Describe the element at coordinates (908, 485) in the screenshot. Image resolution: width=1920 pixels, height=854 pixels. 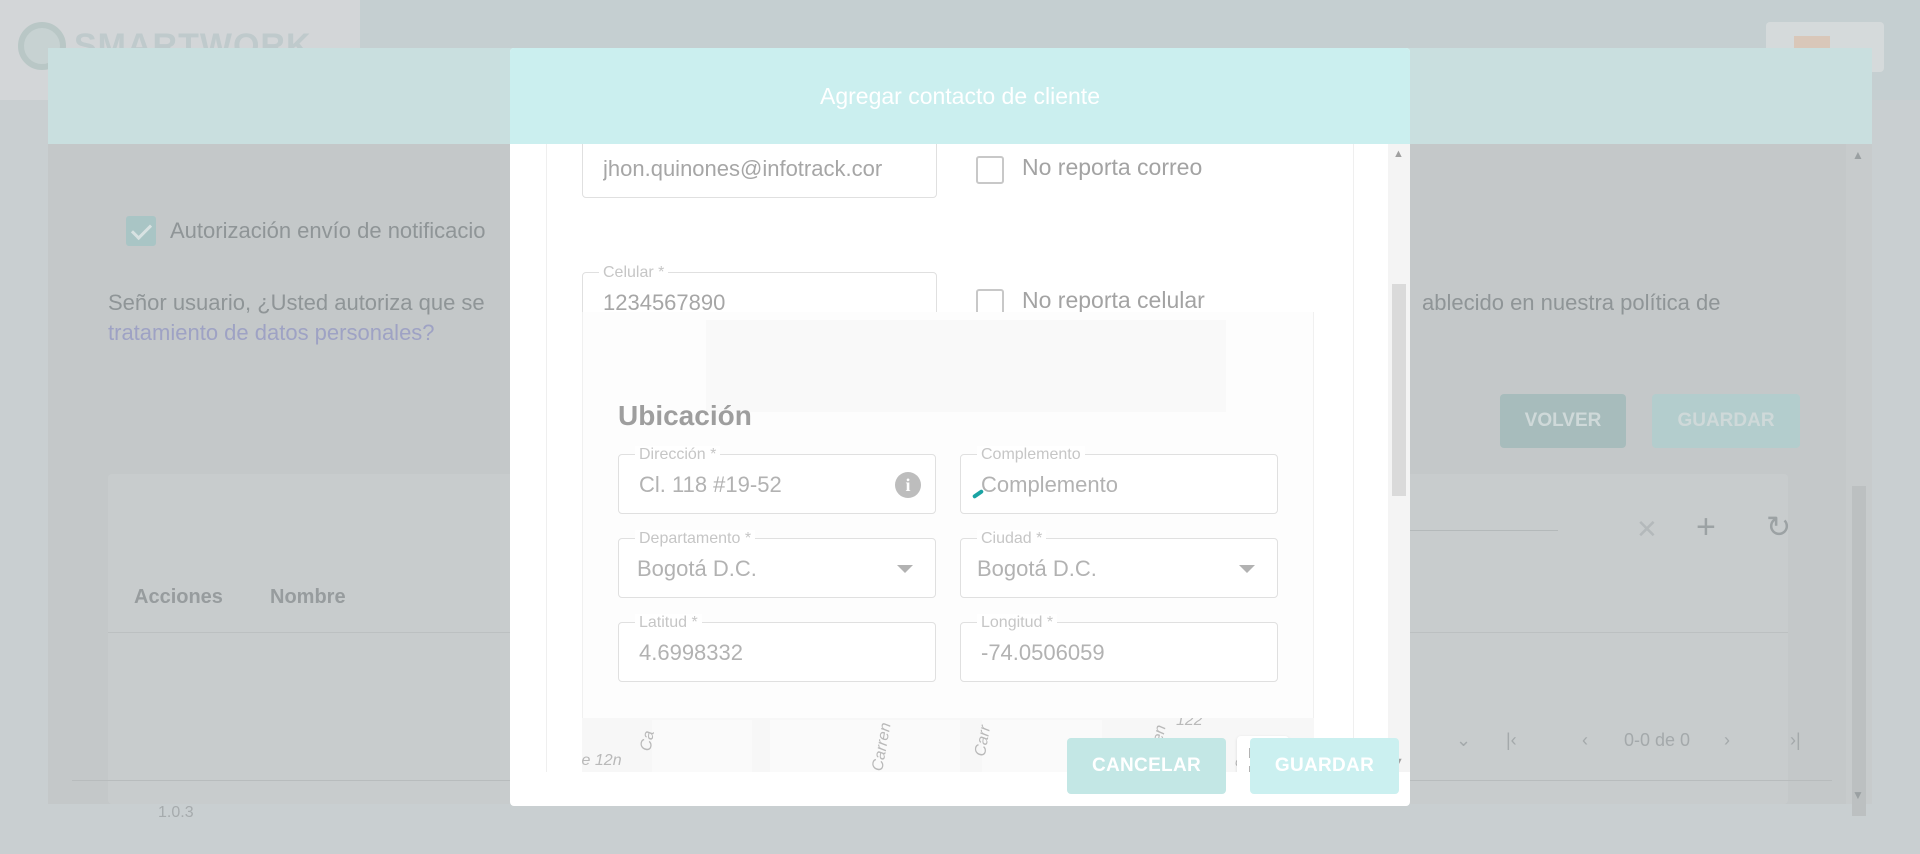
I see `info-icon: i` at that location.